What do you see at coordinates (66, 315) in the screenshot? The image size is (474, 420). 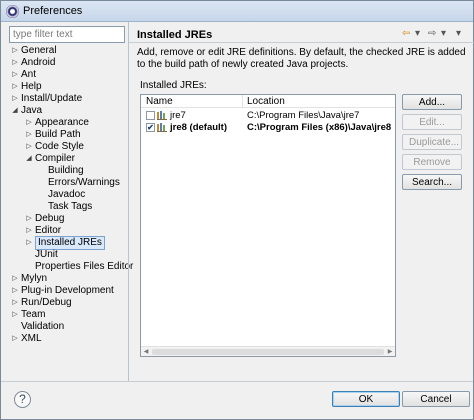 I see `tree-item: ▷ Team` at bounding box center [66, 315].